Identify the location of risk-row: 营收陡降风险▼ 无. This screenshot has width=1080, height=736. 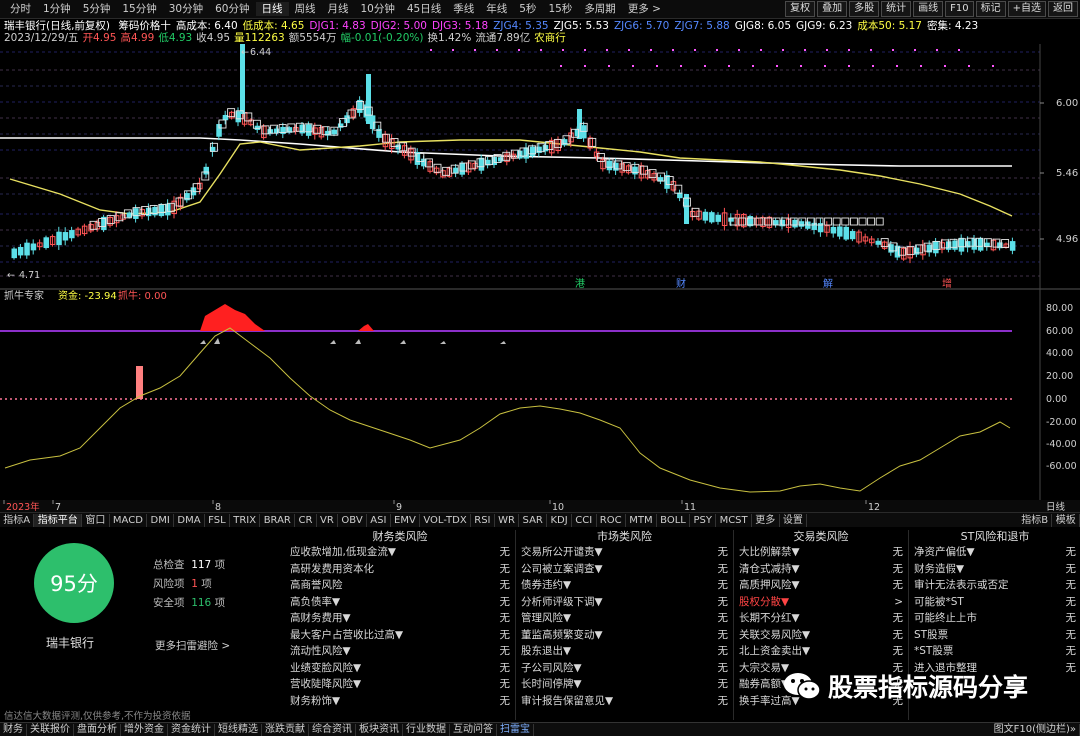
(400, 684).